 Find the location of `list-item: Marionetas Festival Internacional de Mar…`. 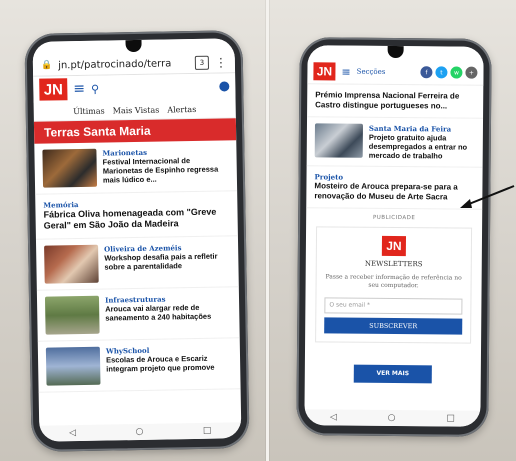

list-item: Marionetas Festival Internacional de Mar… is located at coordinates (136, 167).